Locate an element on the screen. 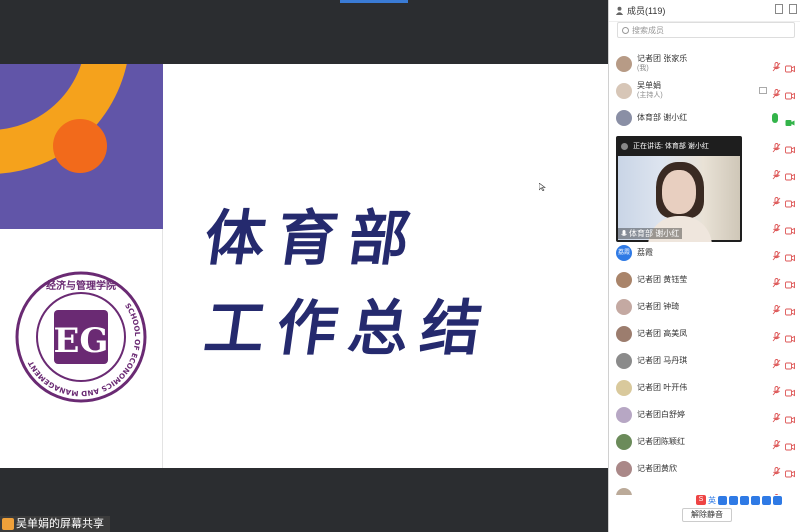  decorative-block is located at coordinates (81, 146).